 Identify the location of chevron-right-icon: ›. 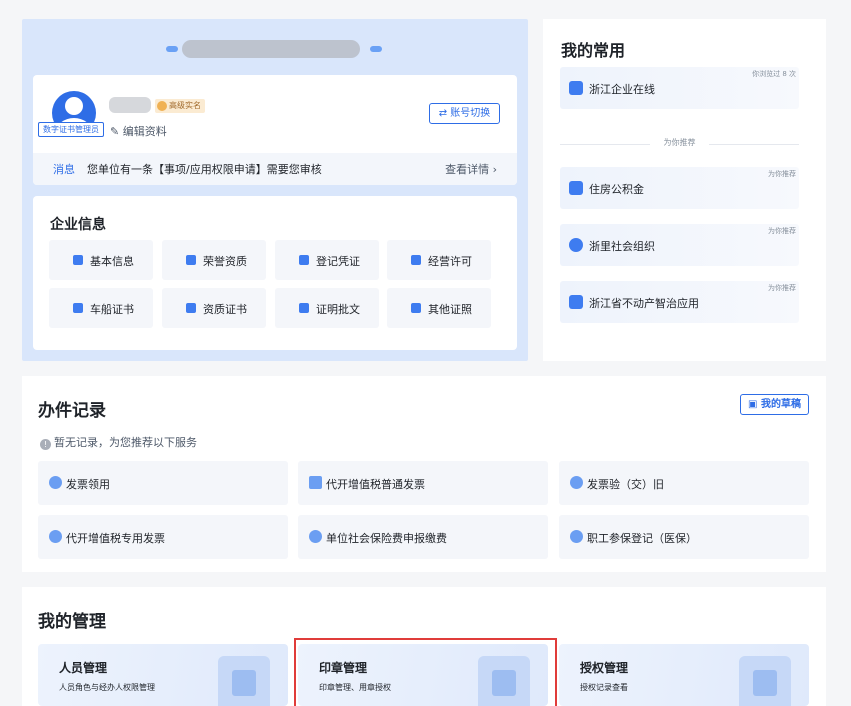
(494, 169).